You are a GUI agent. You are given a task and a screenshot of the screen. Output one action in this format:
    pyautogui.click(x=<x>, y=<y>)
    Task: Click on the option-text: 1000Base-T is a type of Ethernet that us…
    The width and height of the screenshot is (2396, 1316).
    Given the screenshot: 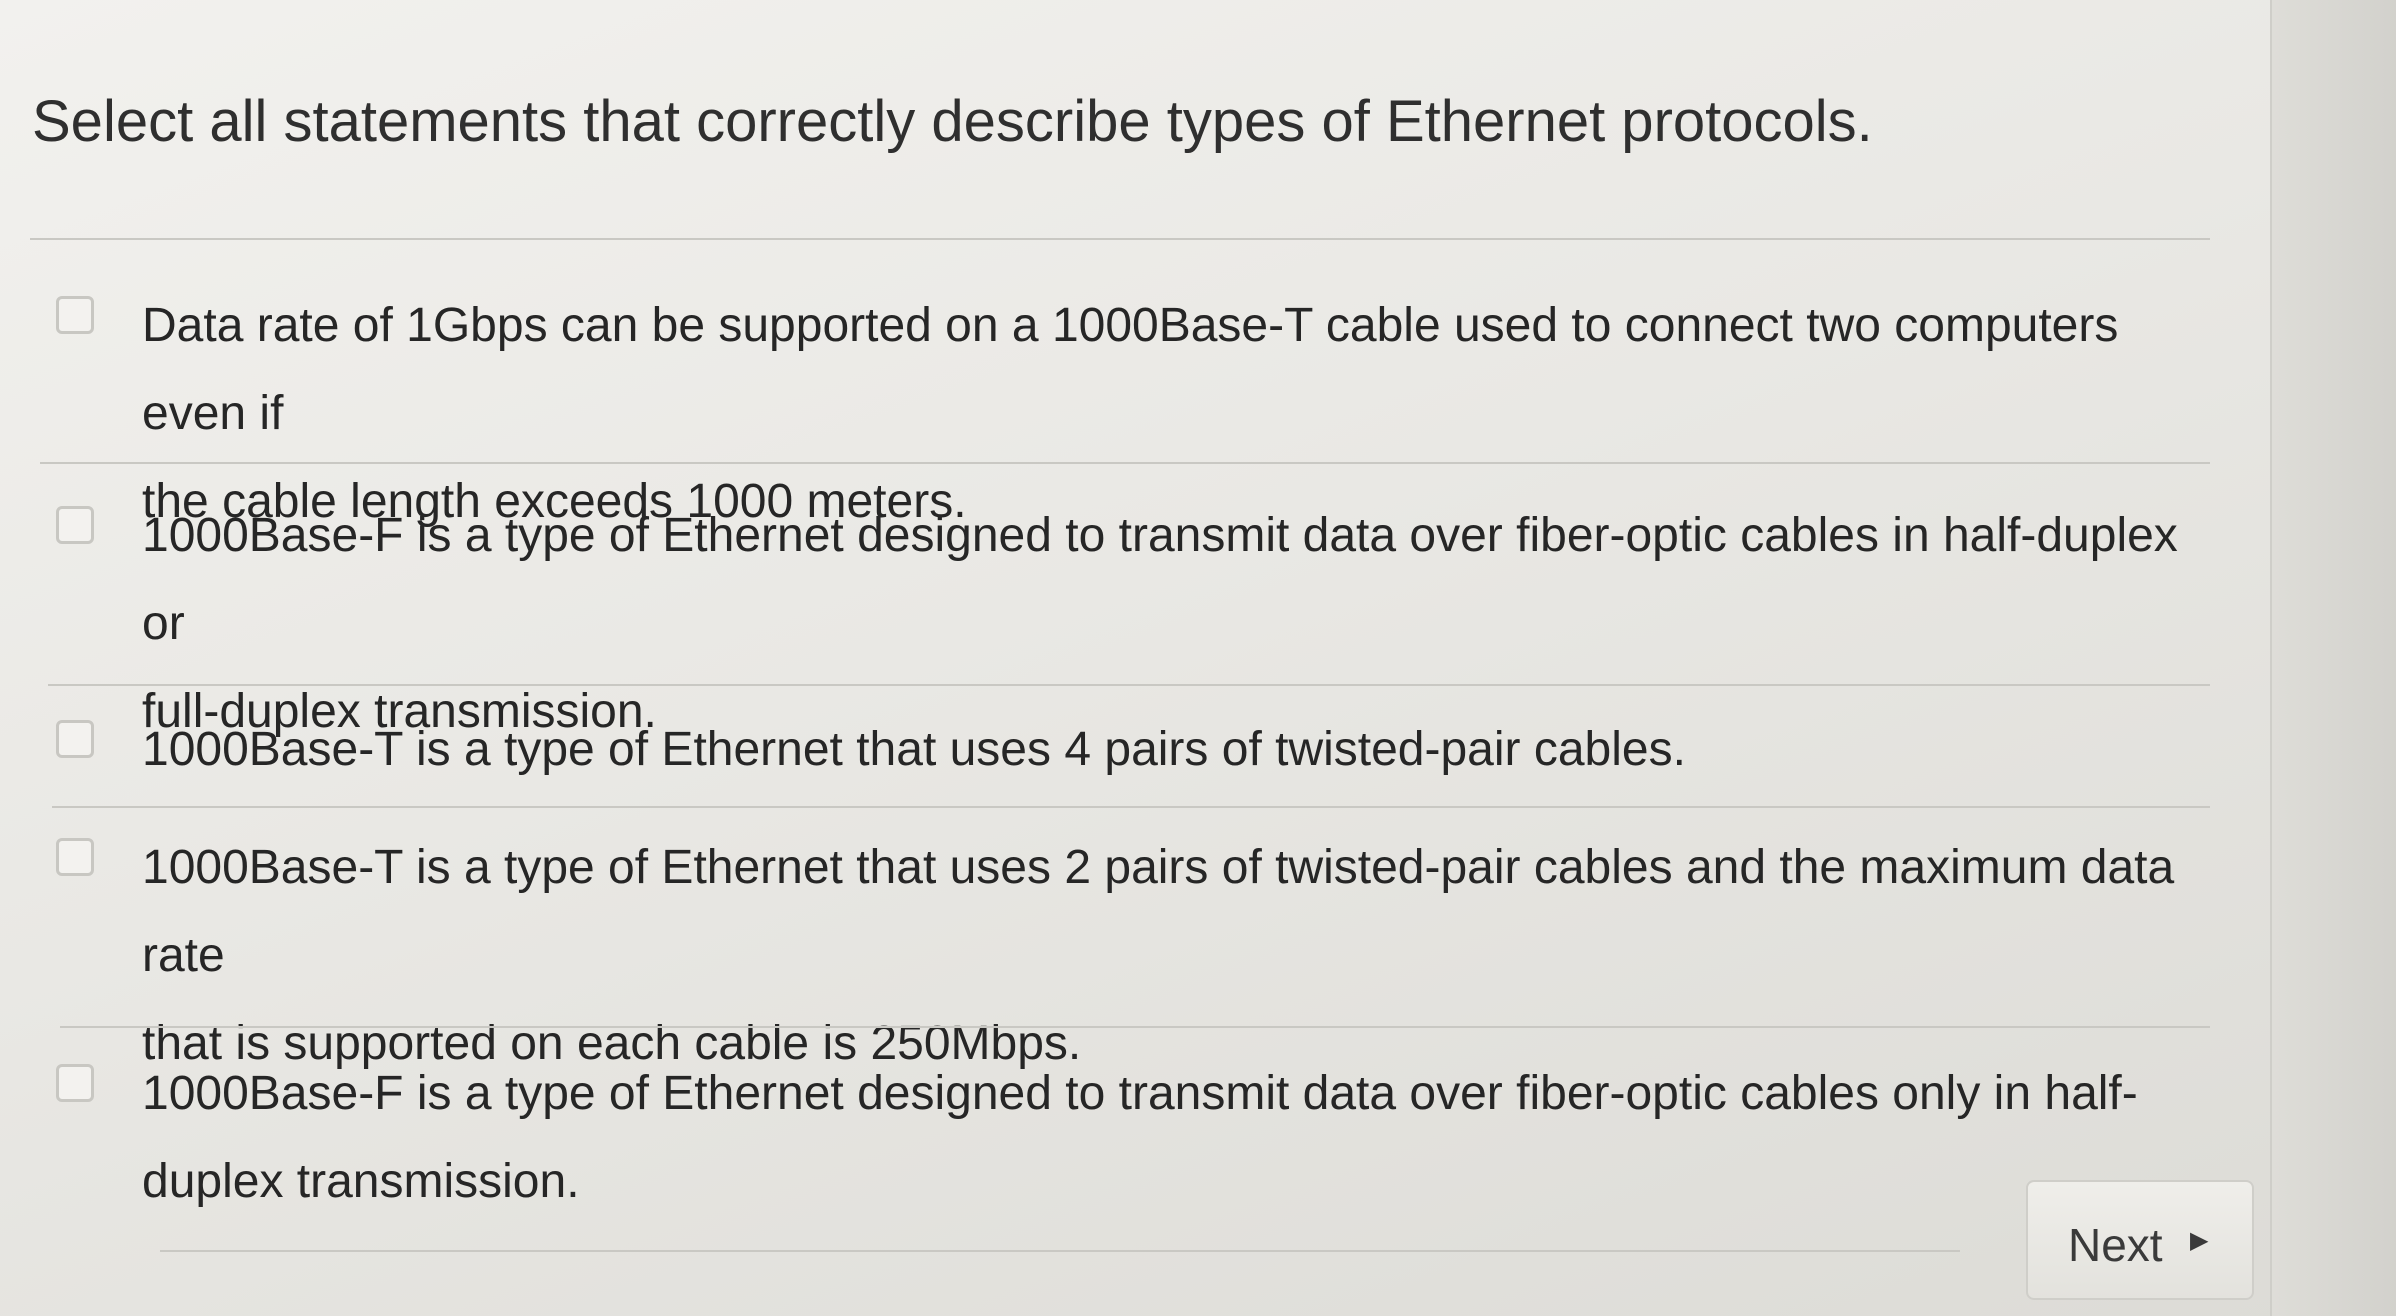 What is the action you would take?
    pyautogui.click(x=1182, y=750)
    